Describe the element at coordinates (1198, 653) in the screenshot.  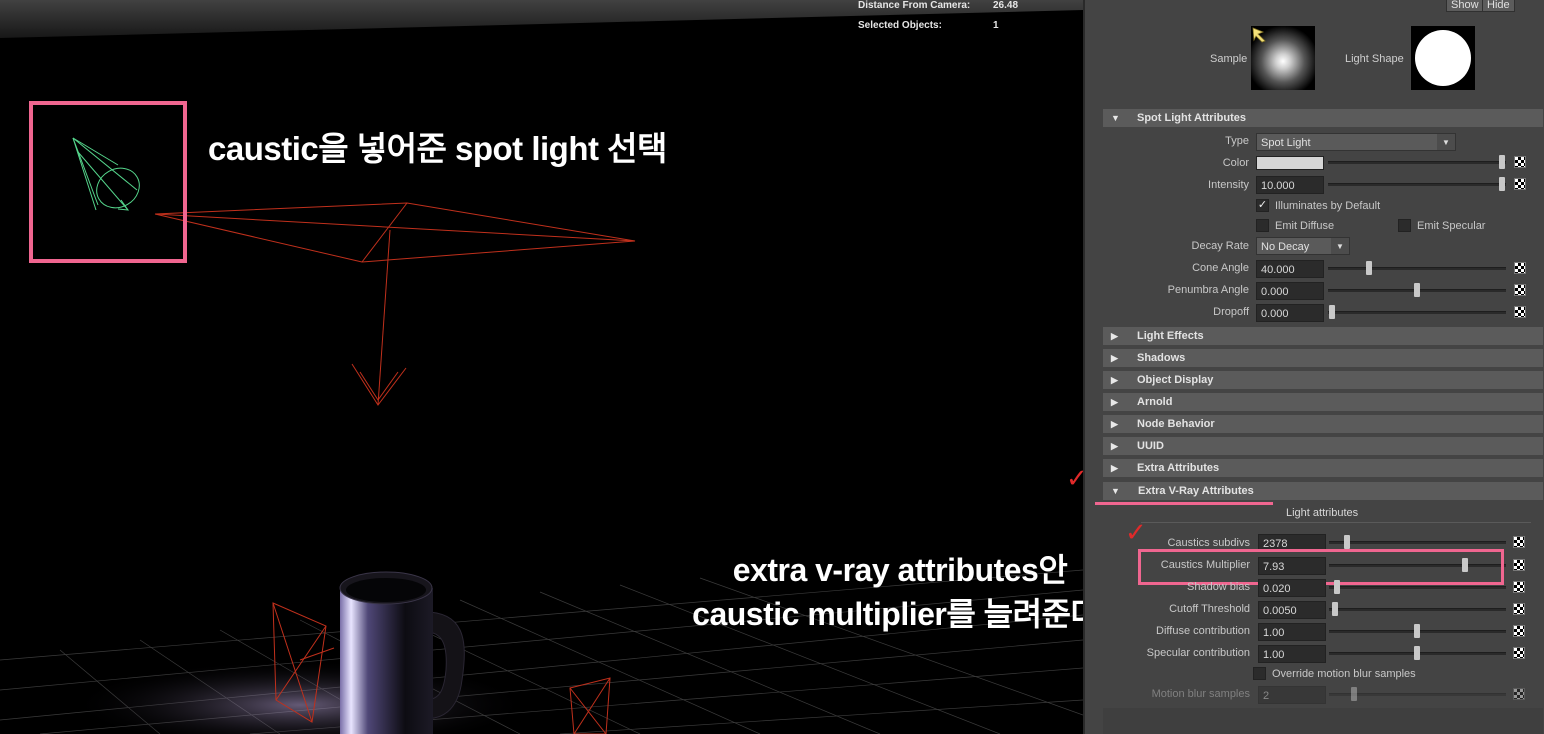
I see `specular-contribution-label: Specular contribution` at that location.